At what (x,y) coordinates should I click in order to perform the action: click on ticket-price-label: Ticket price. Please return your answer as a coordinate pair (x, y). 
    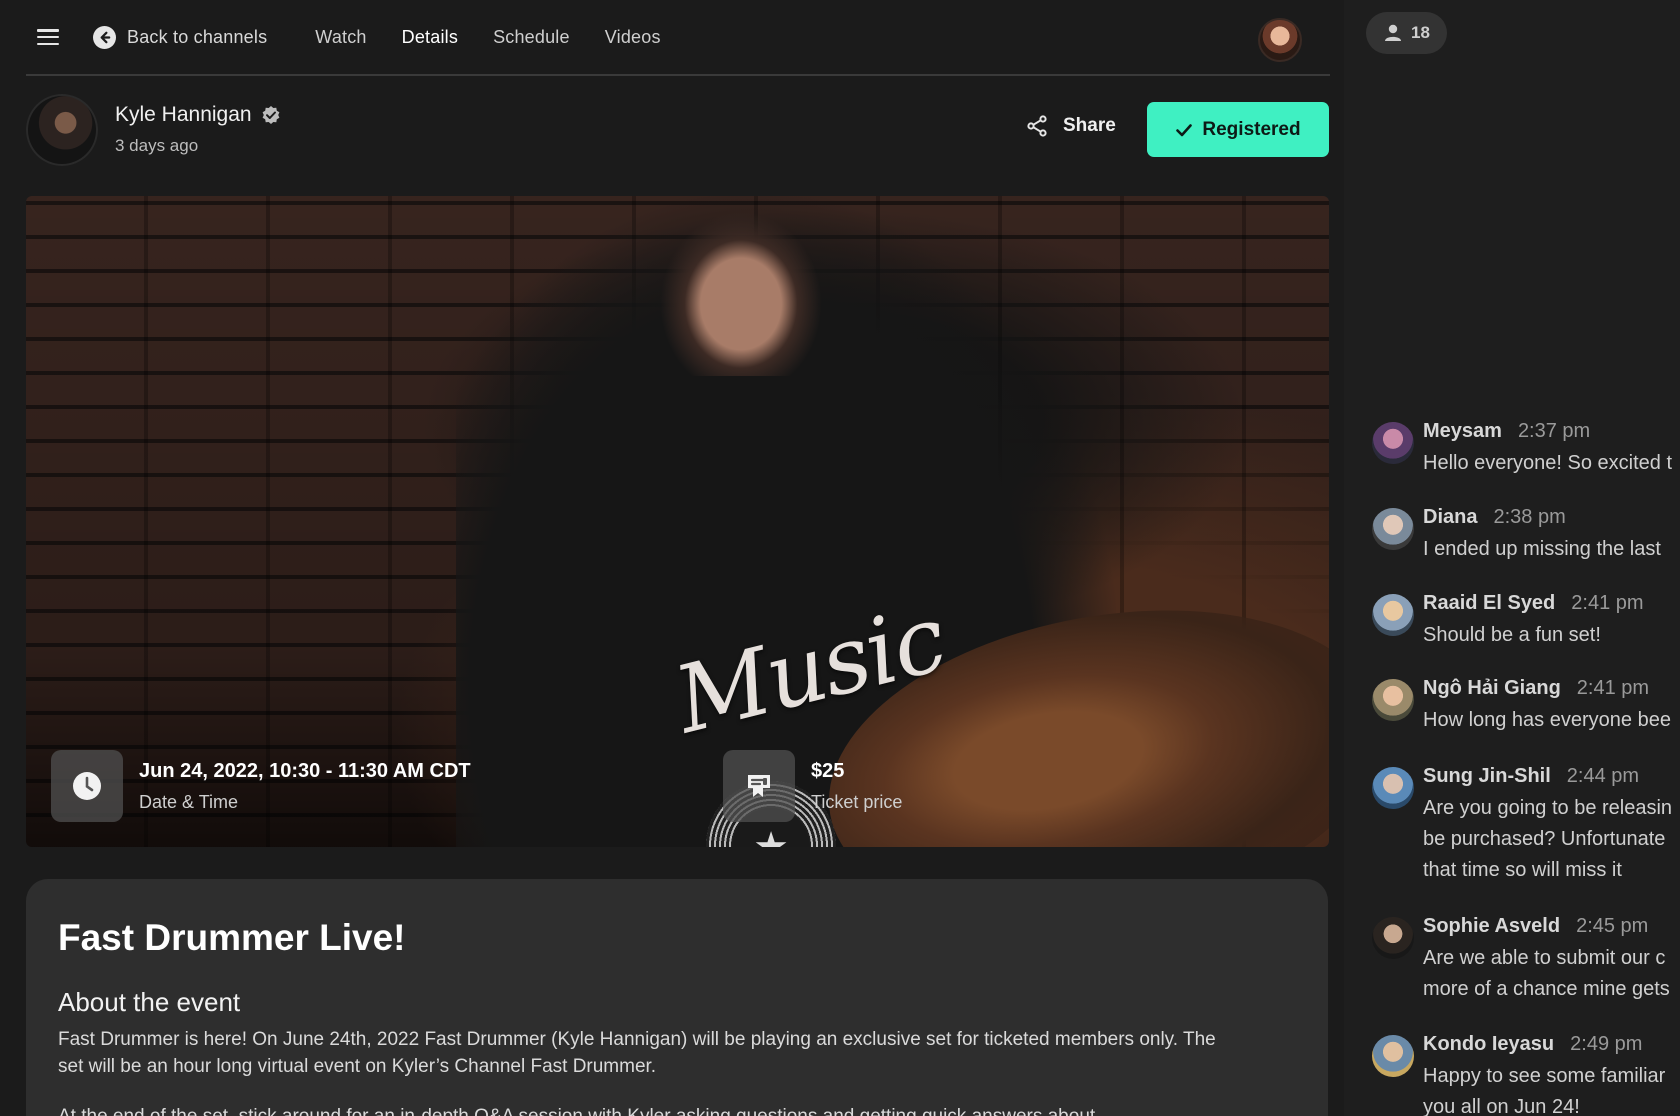
    Looking at the image, I should click on (857, 801).